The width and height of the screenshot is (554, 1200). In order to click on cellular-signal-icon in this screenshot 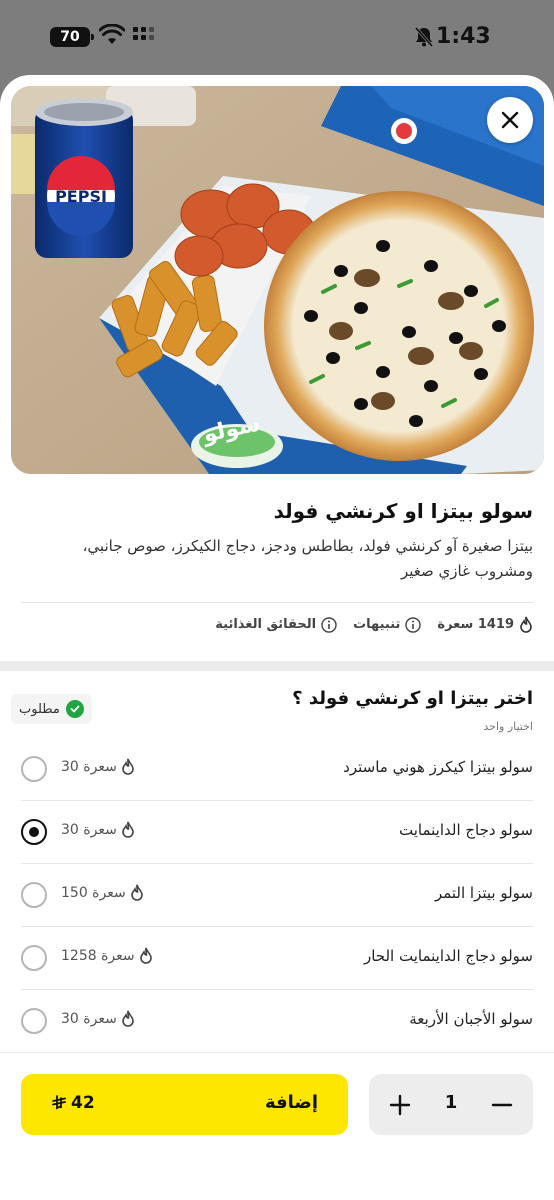, I will do `click(143, 33)`.